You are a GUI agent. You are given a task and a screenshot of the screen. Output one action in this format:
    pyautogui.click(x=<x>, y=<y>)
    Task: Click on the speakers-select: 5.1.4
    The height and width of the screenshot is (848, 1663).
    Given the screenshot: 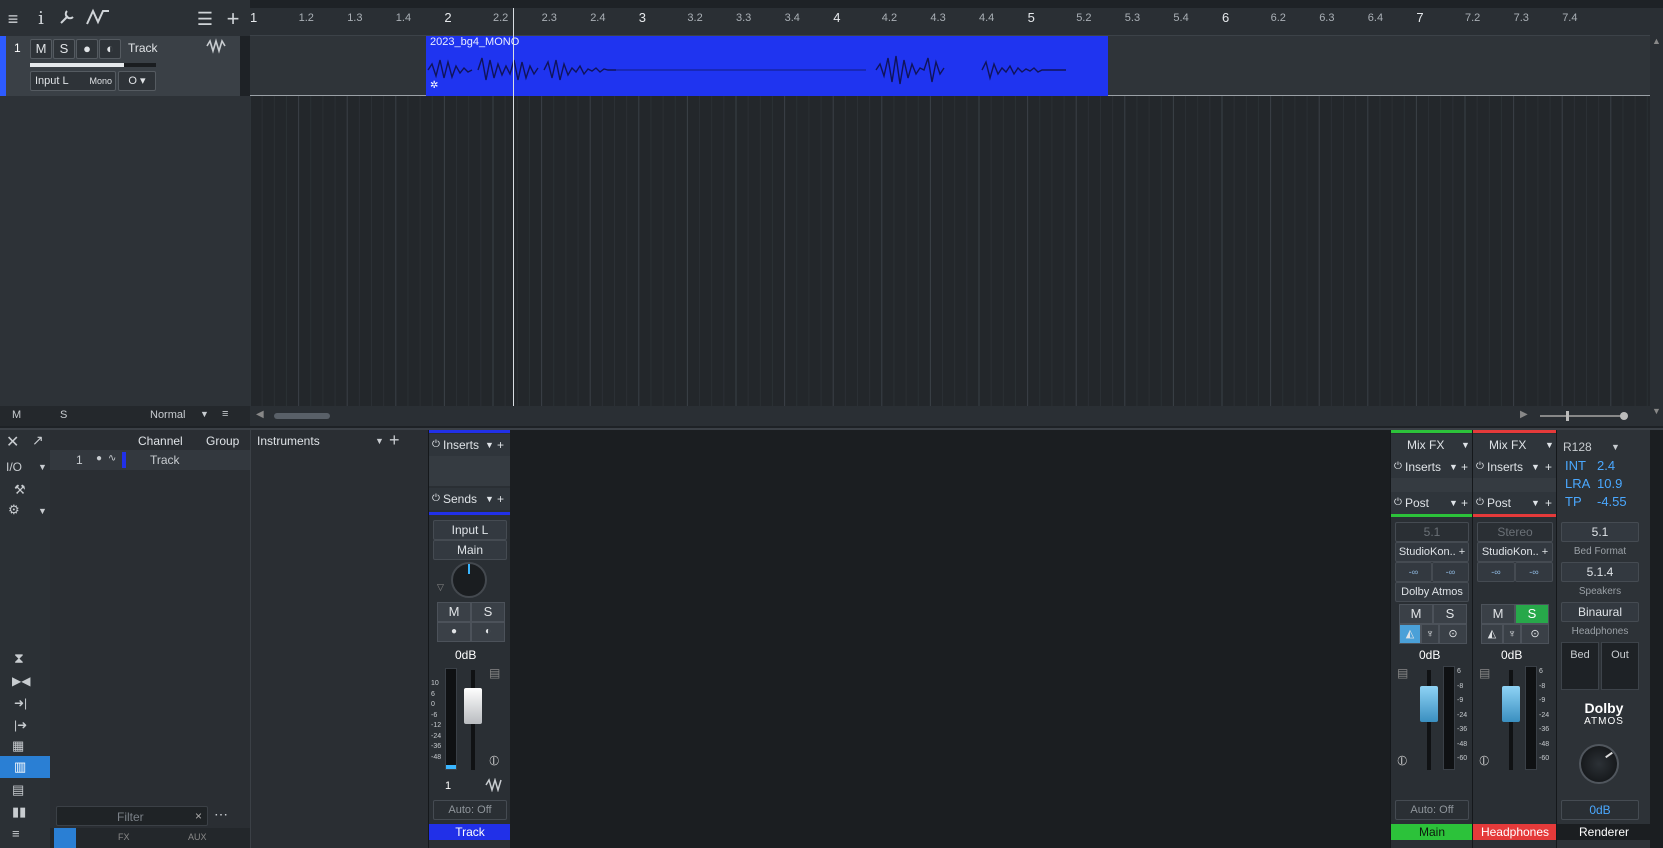 What is the action you would take?
    pyautogui.click(x=1600, y=572)
    